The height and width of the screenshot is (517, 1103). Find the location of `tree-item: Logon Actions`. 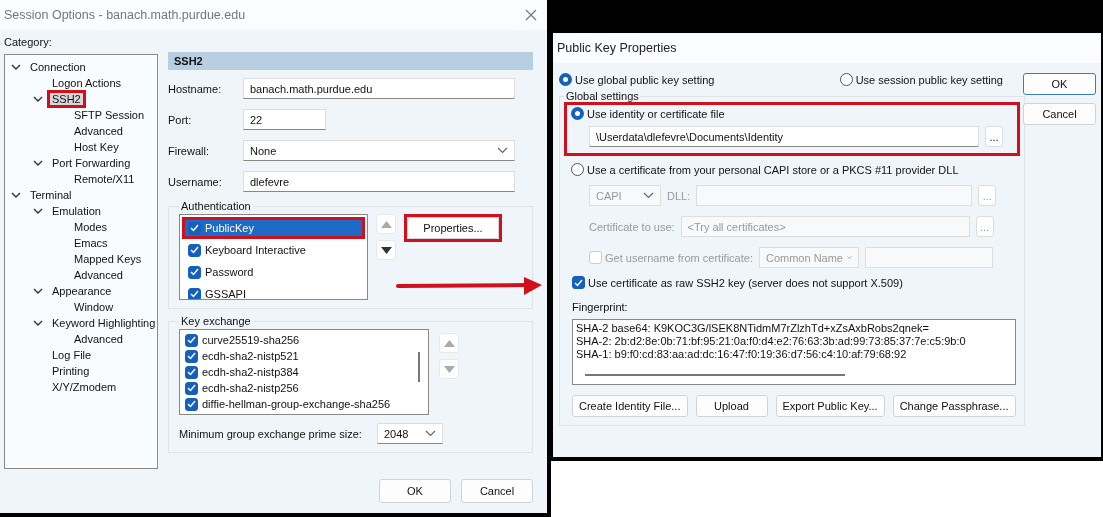

tree-item: Logon Actions is located at coordinates (87, 83).